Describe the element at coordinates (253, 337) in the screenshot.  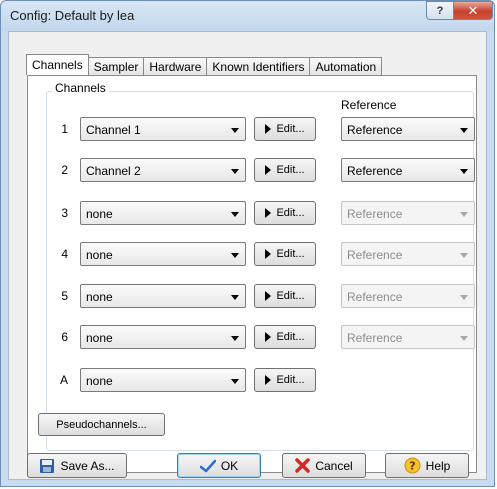
I see `channel-row-6: 6 none Edit... Reference` at that location.